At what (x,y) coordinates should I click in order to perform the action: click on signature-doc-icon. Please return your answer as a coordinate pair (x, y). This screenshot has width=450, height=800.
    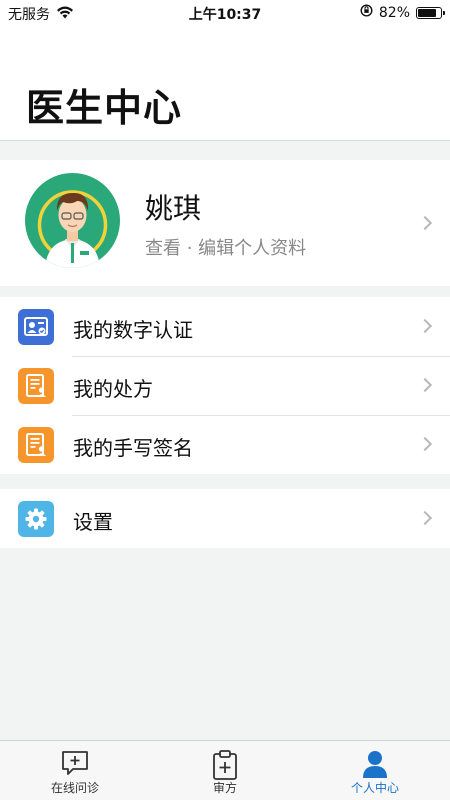
    Looking at the image, I should click on (36, 445).